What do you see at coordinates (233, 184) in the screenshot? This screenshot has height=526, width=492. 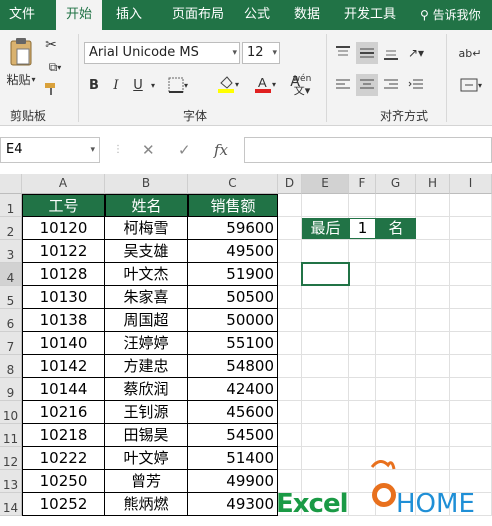 I see `column-header-c: C` at bounding box center [233, 184].